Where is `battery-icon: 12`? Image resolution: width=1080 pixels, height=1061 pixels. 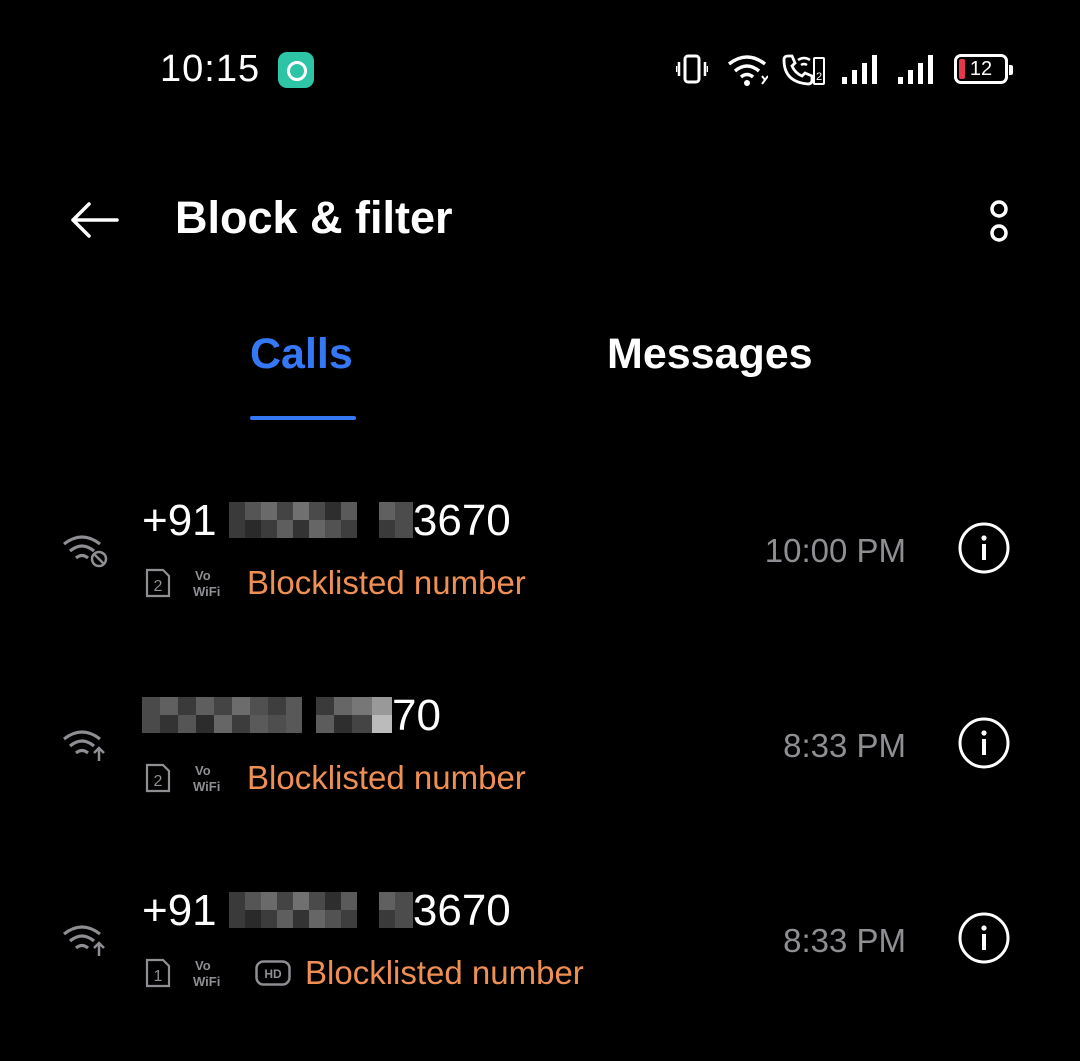 battery-icon: 12 is located at coordinates (983, 69).